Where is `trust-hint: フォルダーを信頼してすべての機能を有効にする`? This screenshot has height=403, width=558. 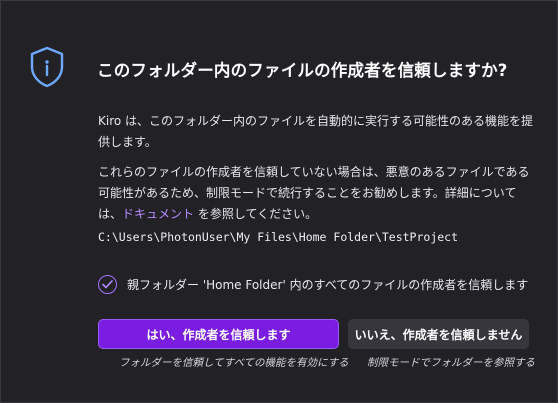
trust-hint: フォルダーを信頼してすべての機能を有効にする is located at coordinates (234, 363).